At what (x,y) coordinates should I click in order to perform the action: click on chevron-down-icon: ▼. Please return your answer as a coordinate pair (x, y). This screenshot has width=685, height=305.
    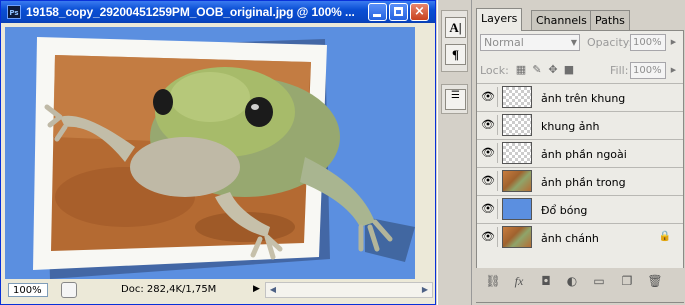
    Looking at the image, I should click on (573, 42).